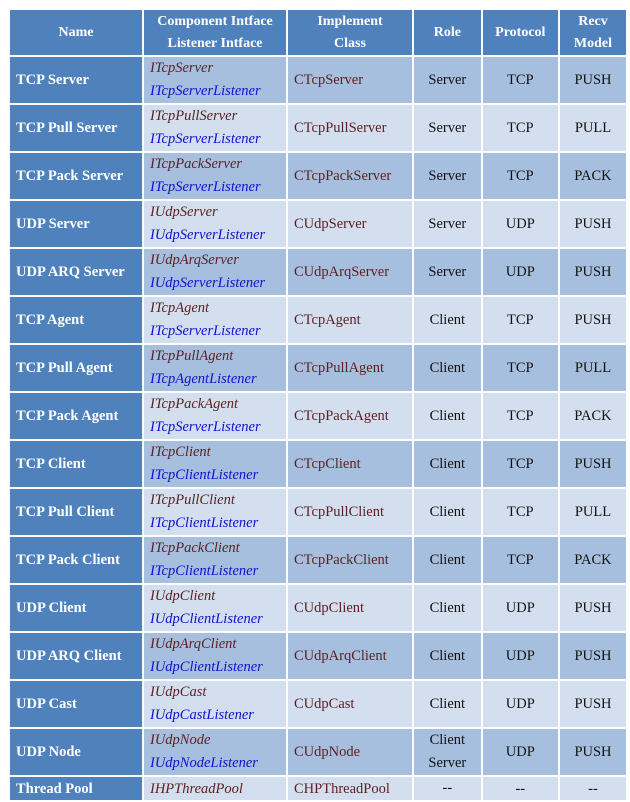 The height and width of the screenshot is (802, 630). I want to click on implement-class: CTcpPackAgent, so click(350, 416).